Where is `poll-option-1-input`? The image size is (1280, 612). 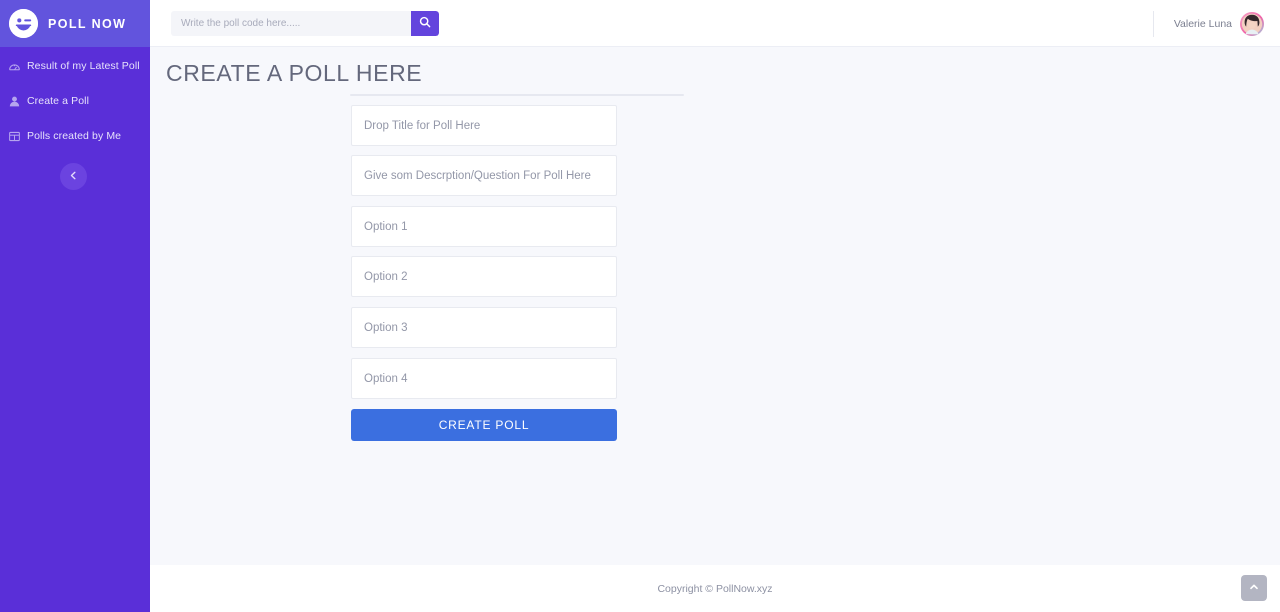 poll-option-1-input is located at coordinates (484, 226).